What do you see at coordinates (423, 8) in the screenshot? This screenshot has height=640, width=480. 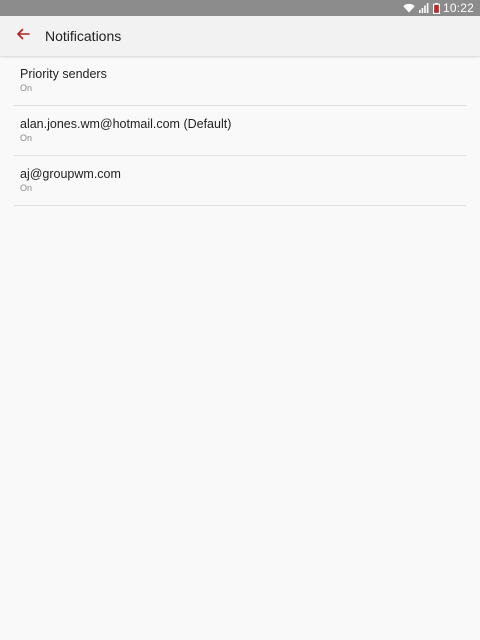 I see `signal-icon` at bounding box center [423, 8].